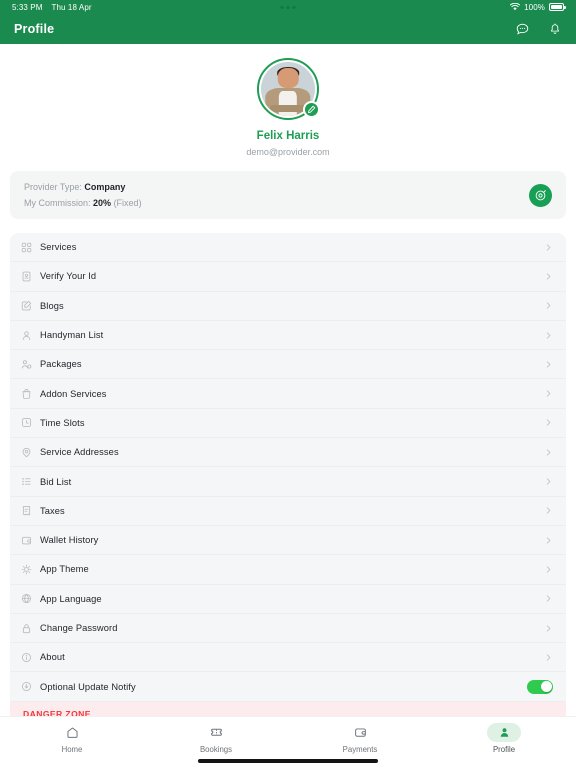 This screenshot has height=768, width=576. Describe the element at coordinates (30, 628) in the screenshot. I see `lock-icon` at that location.